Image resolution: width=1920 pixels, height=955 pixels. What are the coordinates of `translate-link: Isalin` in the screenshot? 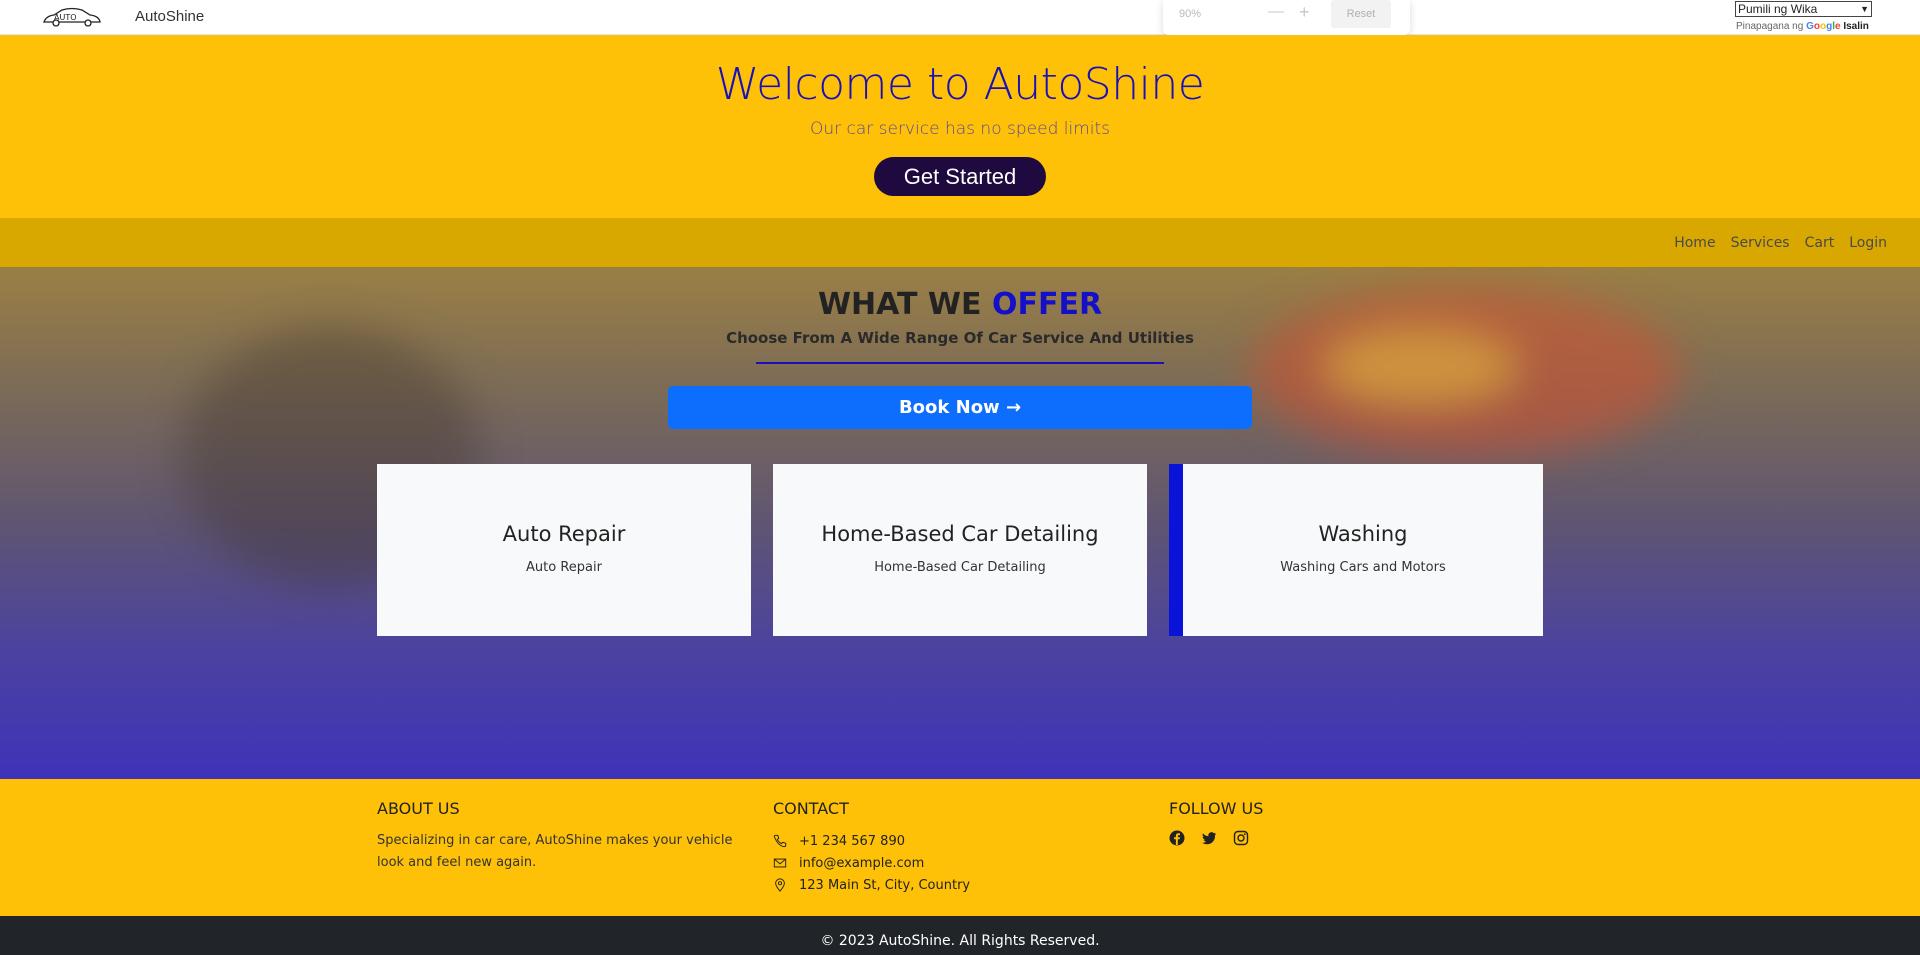 It's located at (1856, 26).